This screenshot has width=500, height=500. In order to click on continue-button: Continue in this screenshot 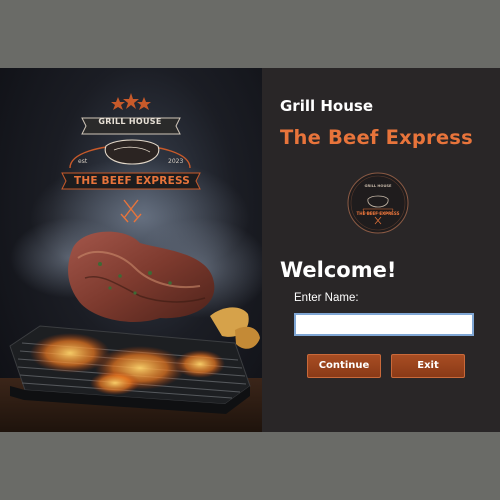, I will do `click(344, 366)`.